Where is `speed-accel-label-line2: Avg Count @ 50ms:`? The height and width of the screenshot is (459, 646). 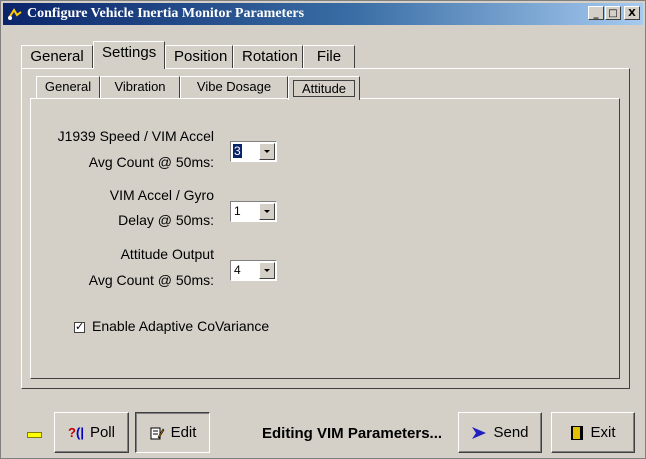 speed-accel-label-line2: Avg Count @ 50ms: is located at coordinates (151, 162).